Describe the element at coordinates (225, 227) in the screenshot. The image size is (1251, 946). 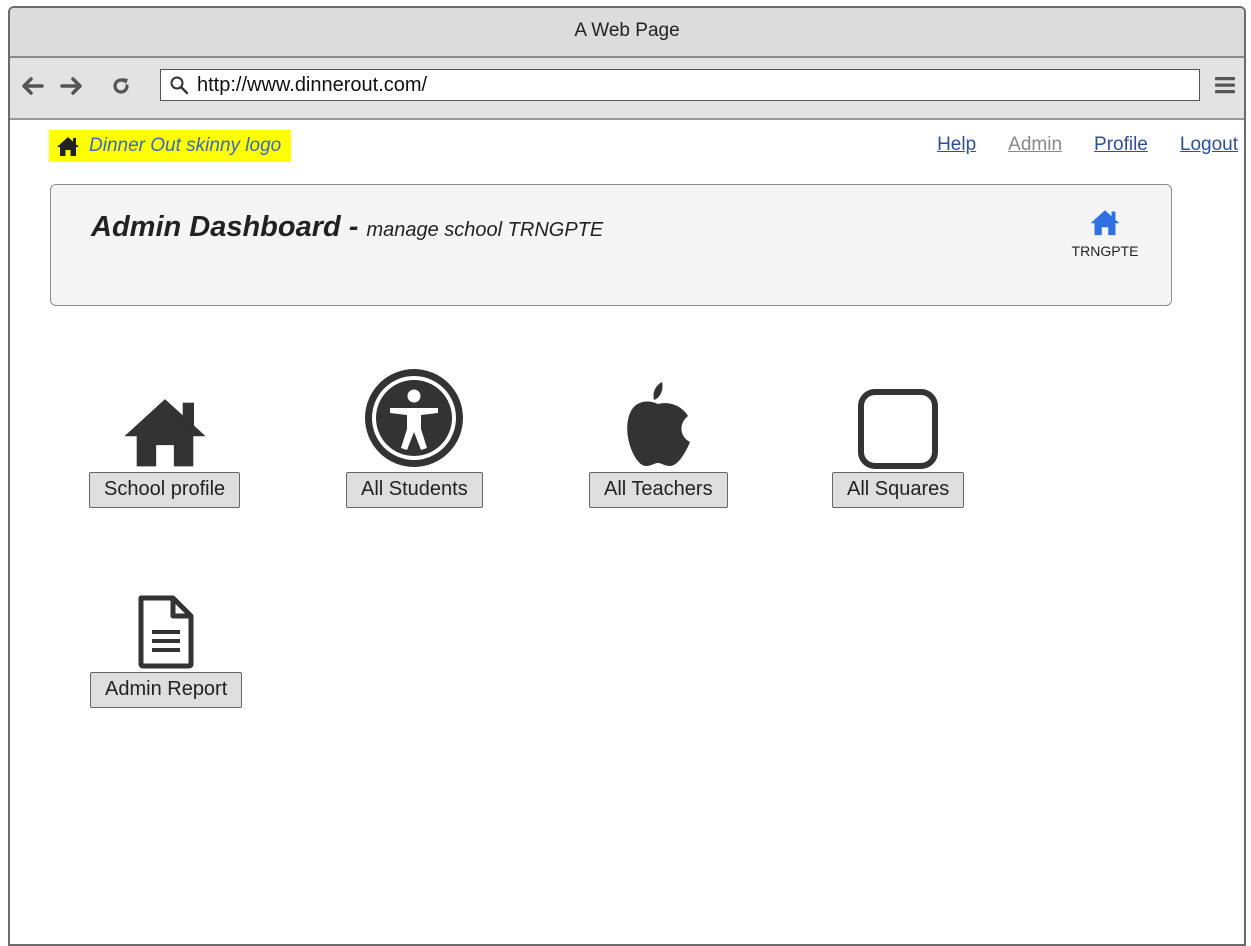
I see `dashboard-title: Admin Dashboard -` at that location.